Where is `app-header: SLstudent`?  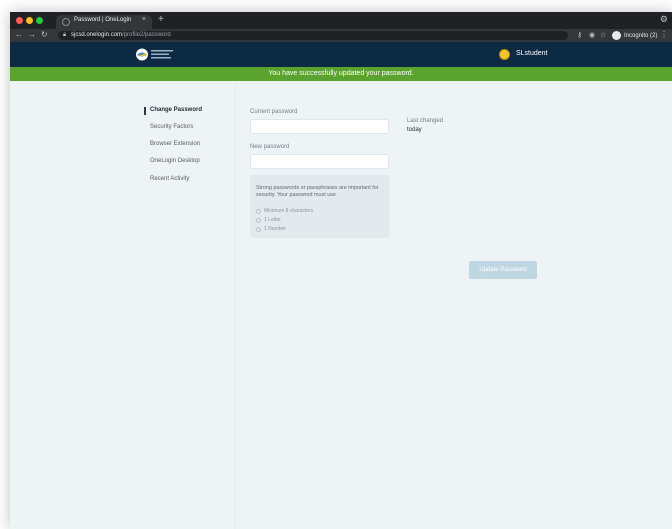
app-header: SLstudent is located at coordinates (341, 54).